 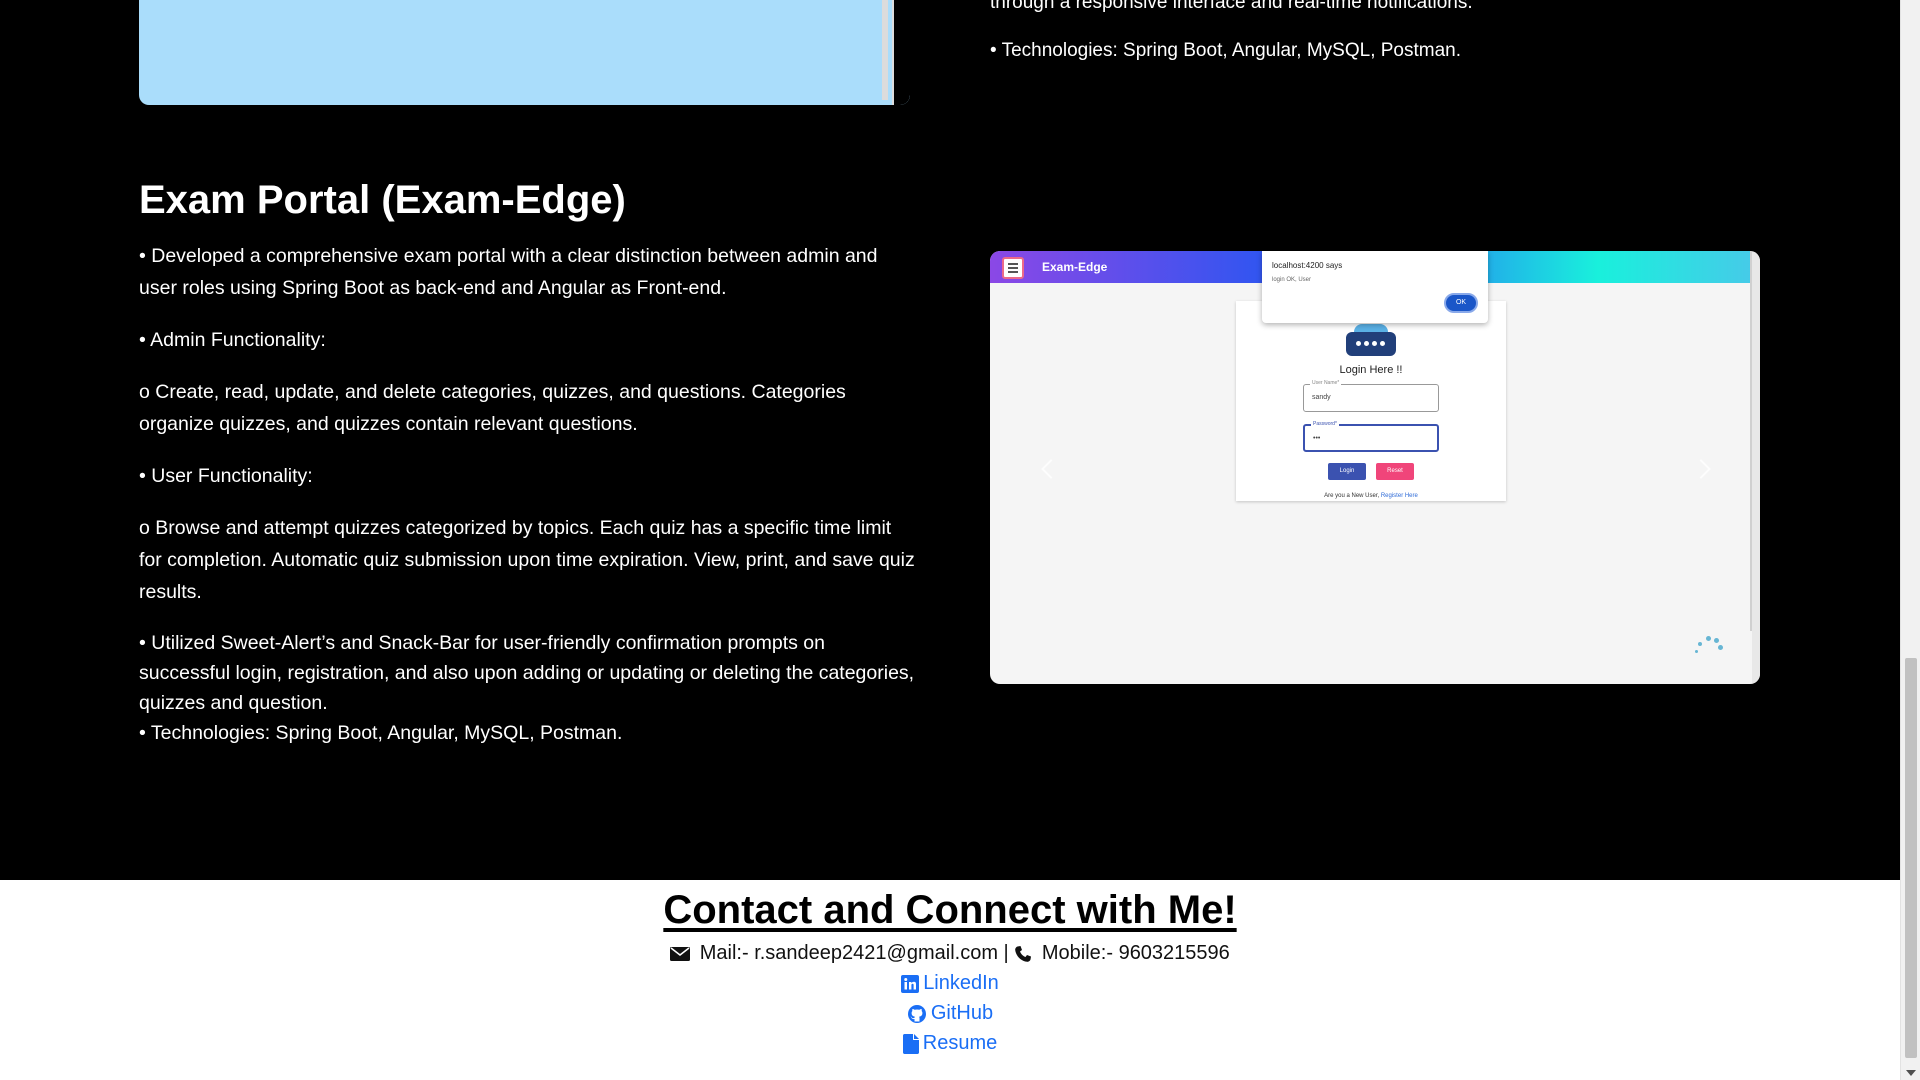 I want to click on register-text: Are you a New User,, so click(x=1352, y=496).